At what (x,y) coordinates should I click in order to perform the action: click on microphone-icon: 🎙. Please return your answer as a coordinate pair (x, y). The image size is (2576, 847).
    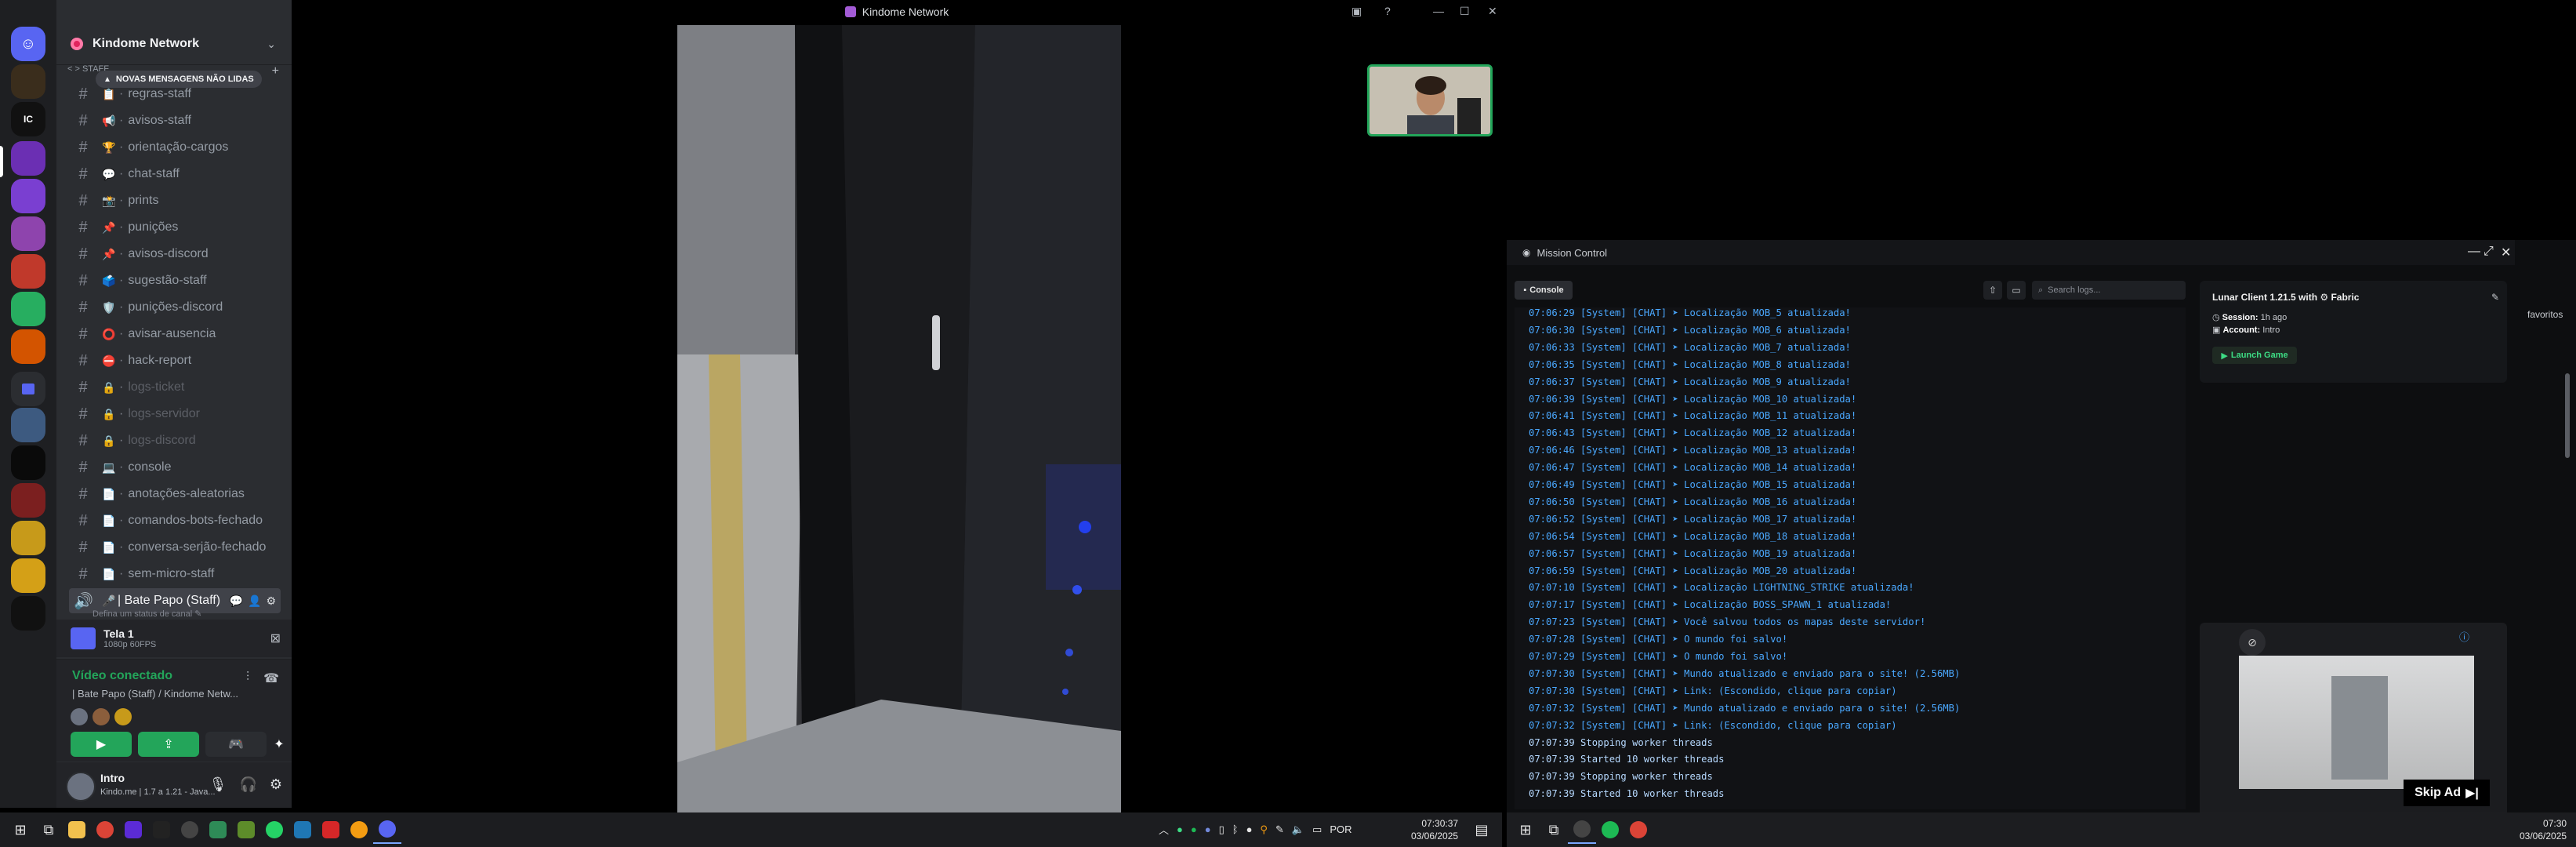
    Looking at the image, I should click on (218, 784).